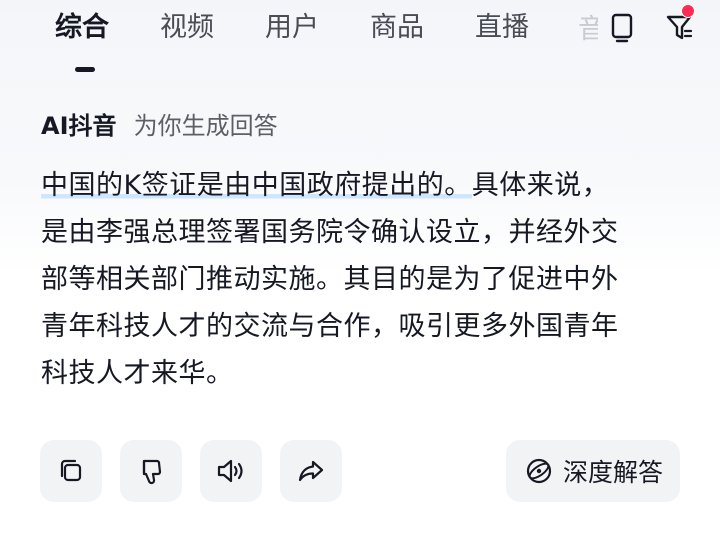  I want to click on ai-brand-label: AI抖音, so click(79, 126).